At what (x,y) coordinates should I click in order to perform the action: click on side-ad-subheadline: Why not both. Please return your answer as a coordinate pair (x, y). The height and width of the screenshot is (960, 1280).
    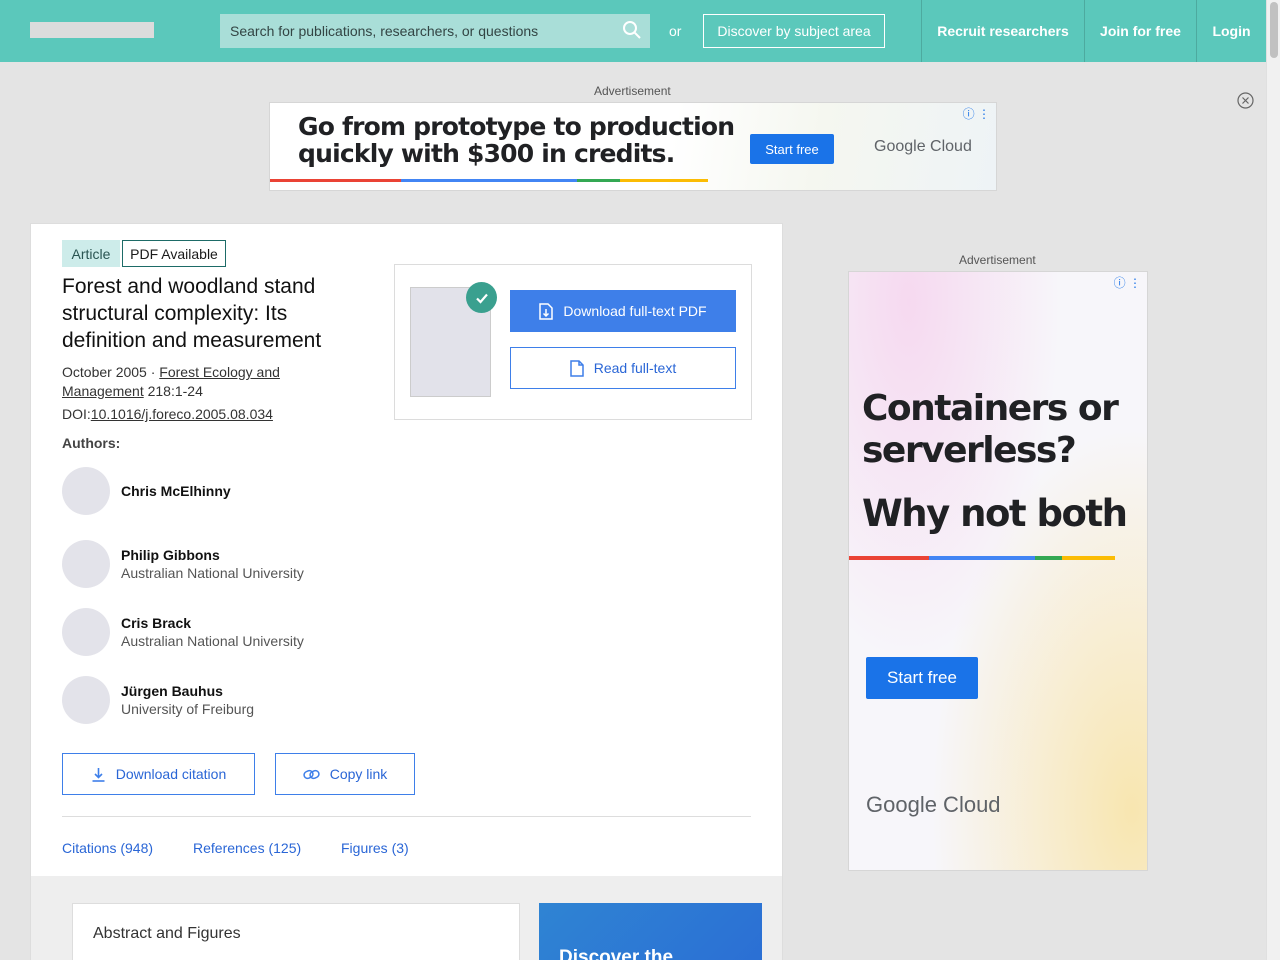
    Looking at the image, I should click on (995, 513).